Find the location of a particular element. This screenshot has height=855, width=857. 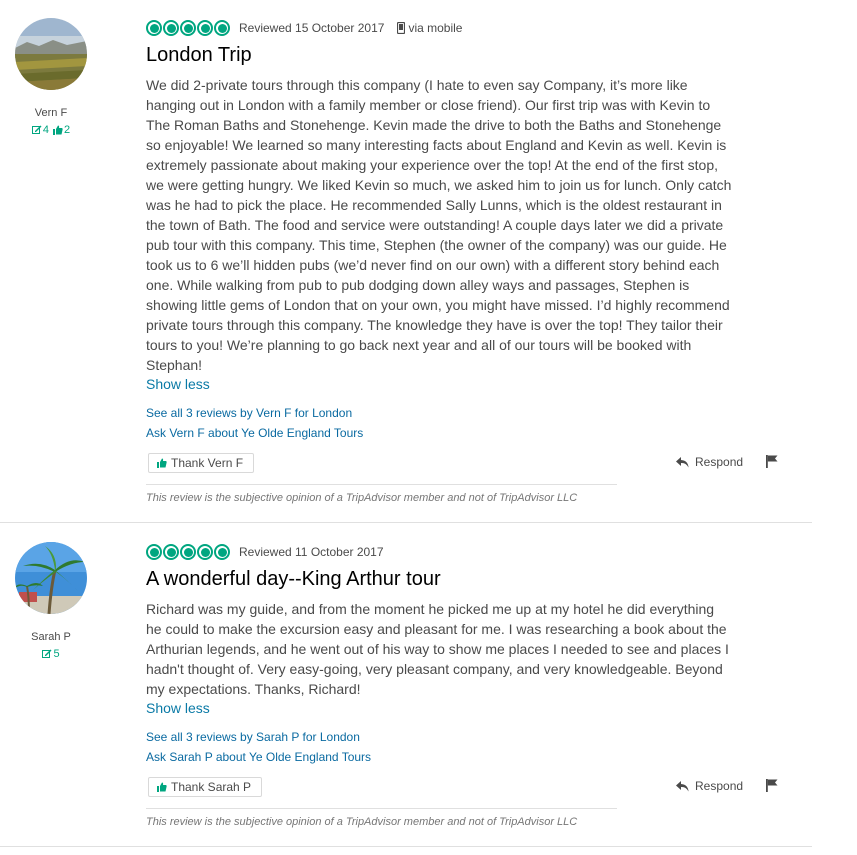

via-label: via mobile is located at coordinates (435, 28).